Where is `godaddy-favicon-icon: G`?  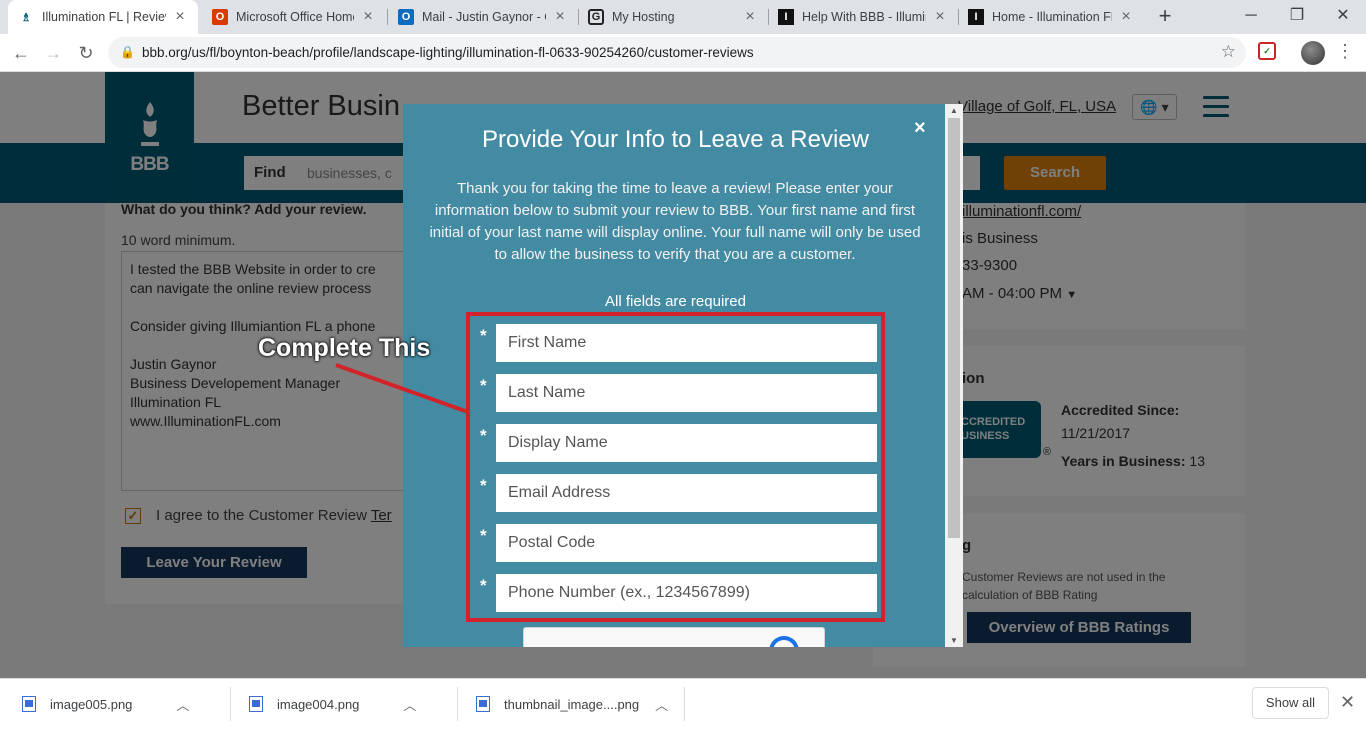 godaddy-favicon-icon: G is located at coordinates (596, 17).